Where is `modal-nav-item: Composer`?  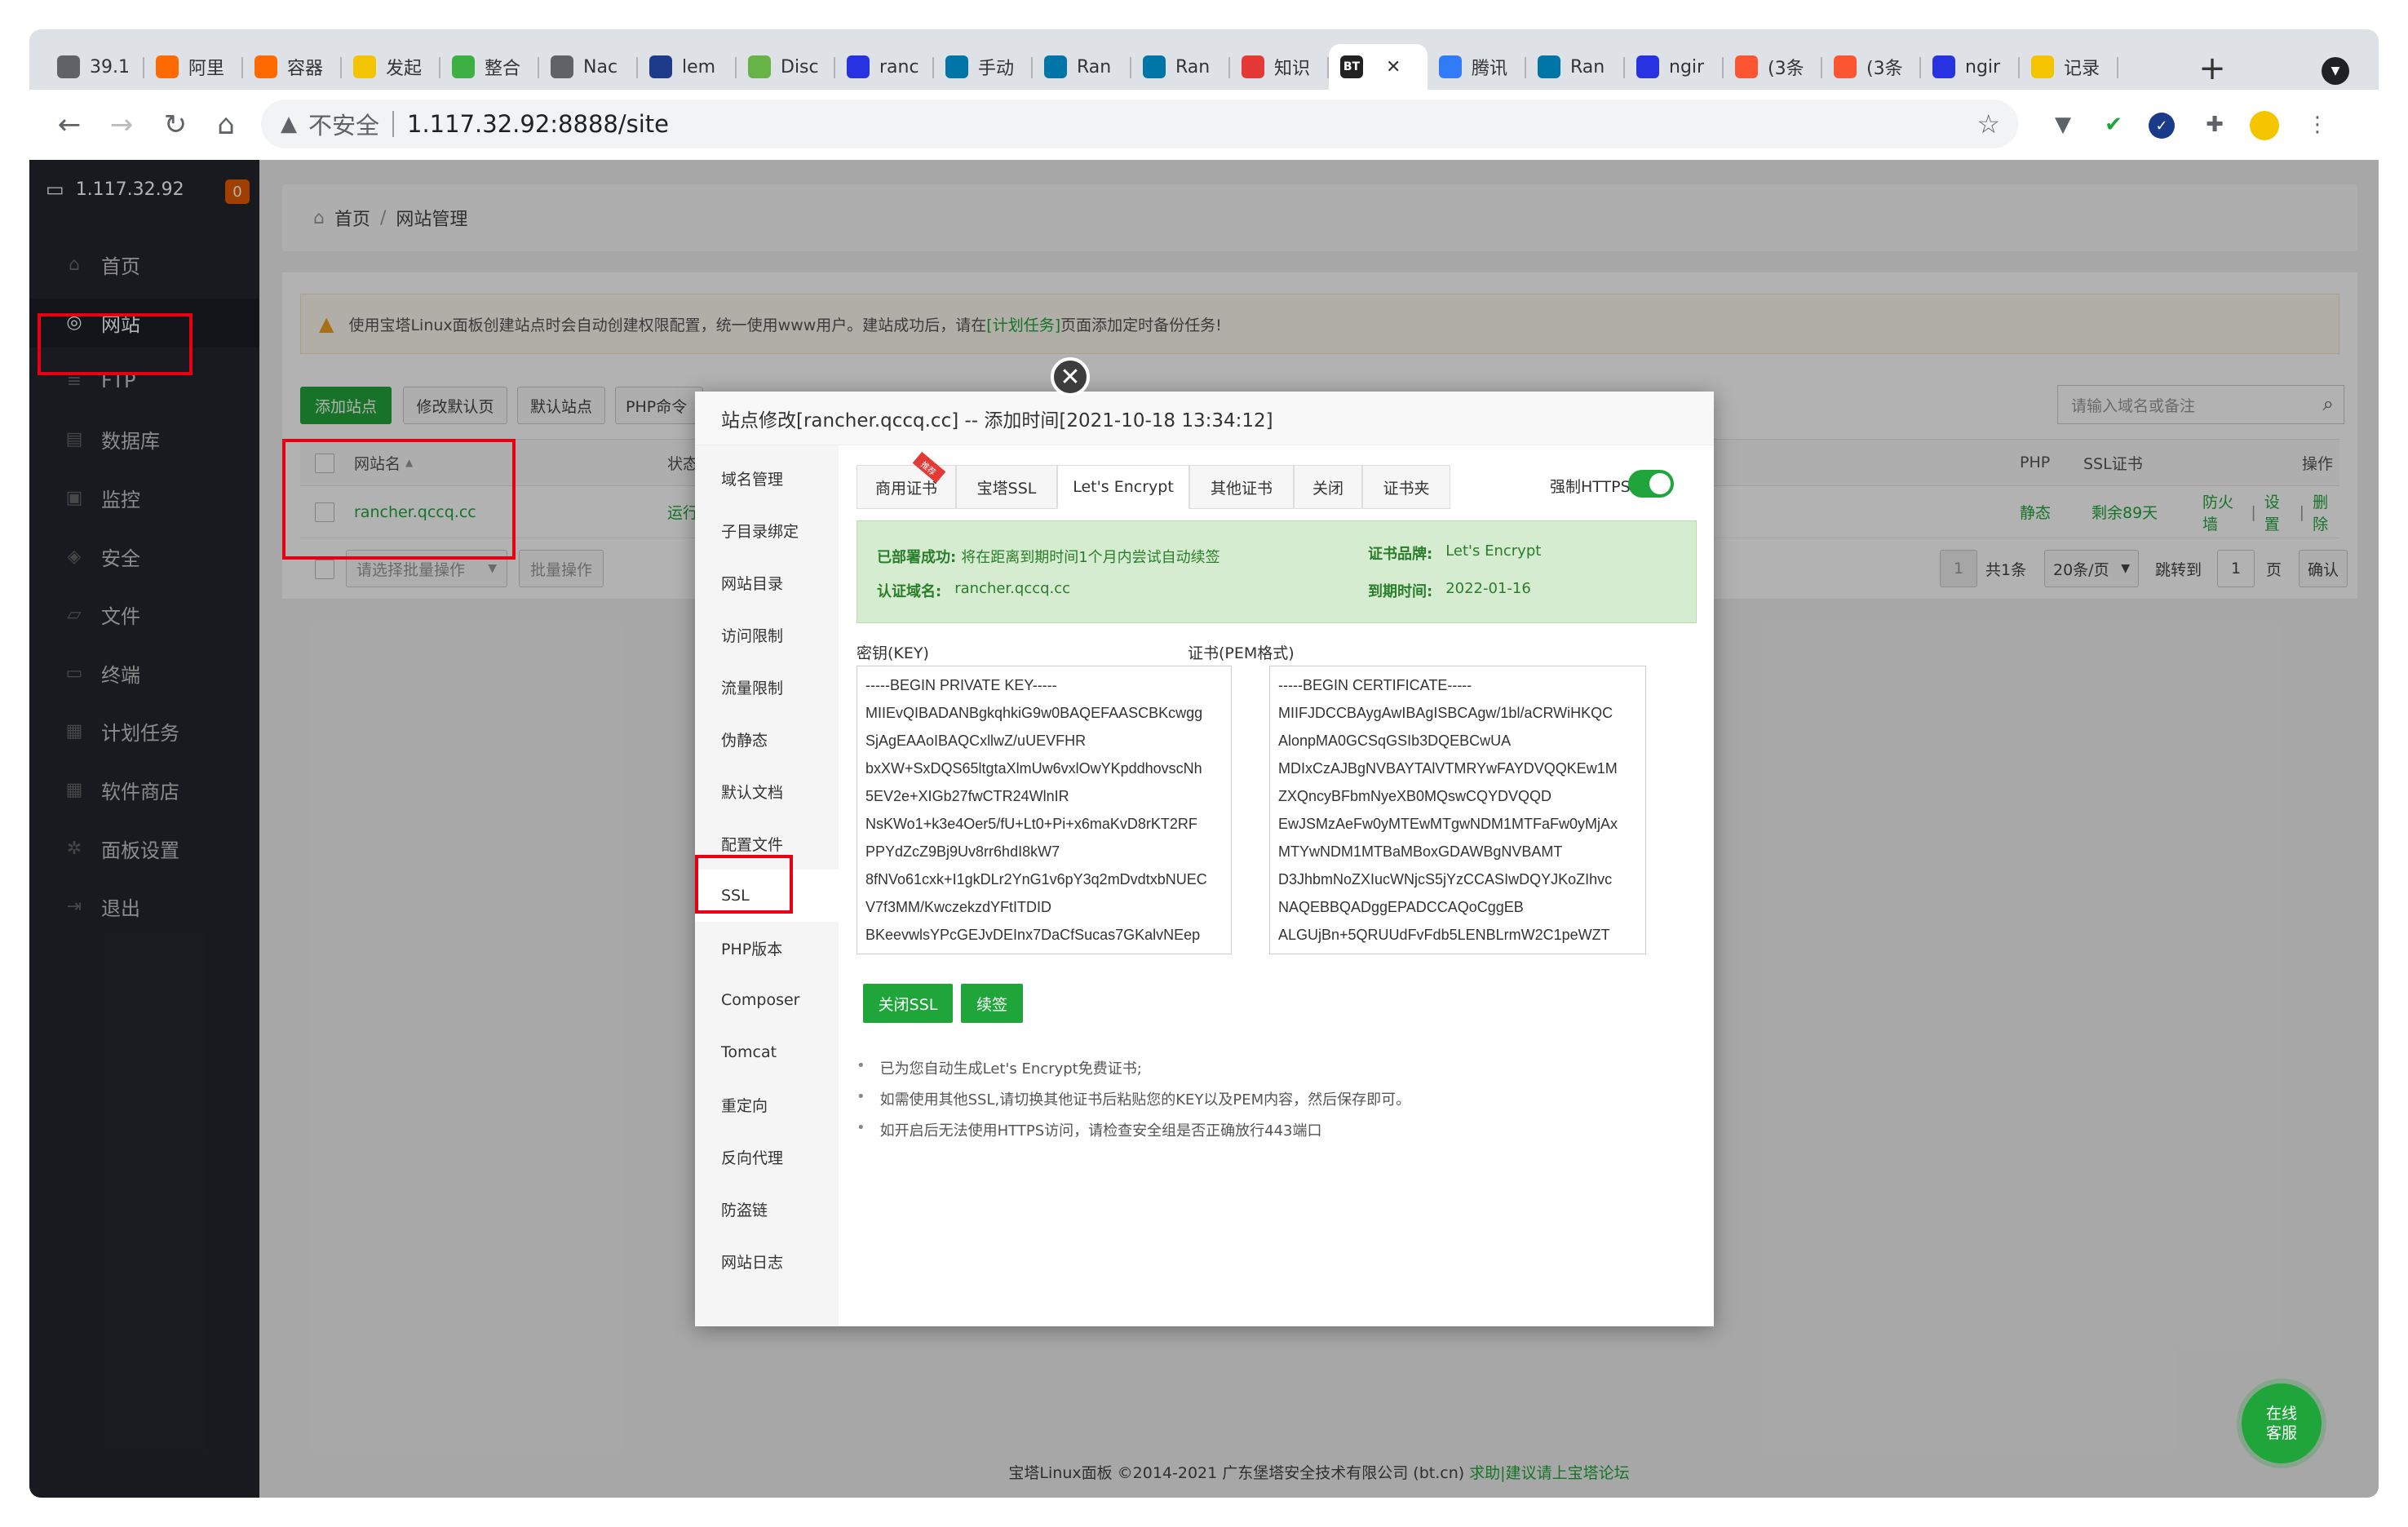
modal-nav-item: Composer is located at coordinates (767, 1000).